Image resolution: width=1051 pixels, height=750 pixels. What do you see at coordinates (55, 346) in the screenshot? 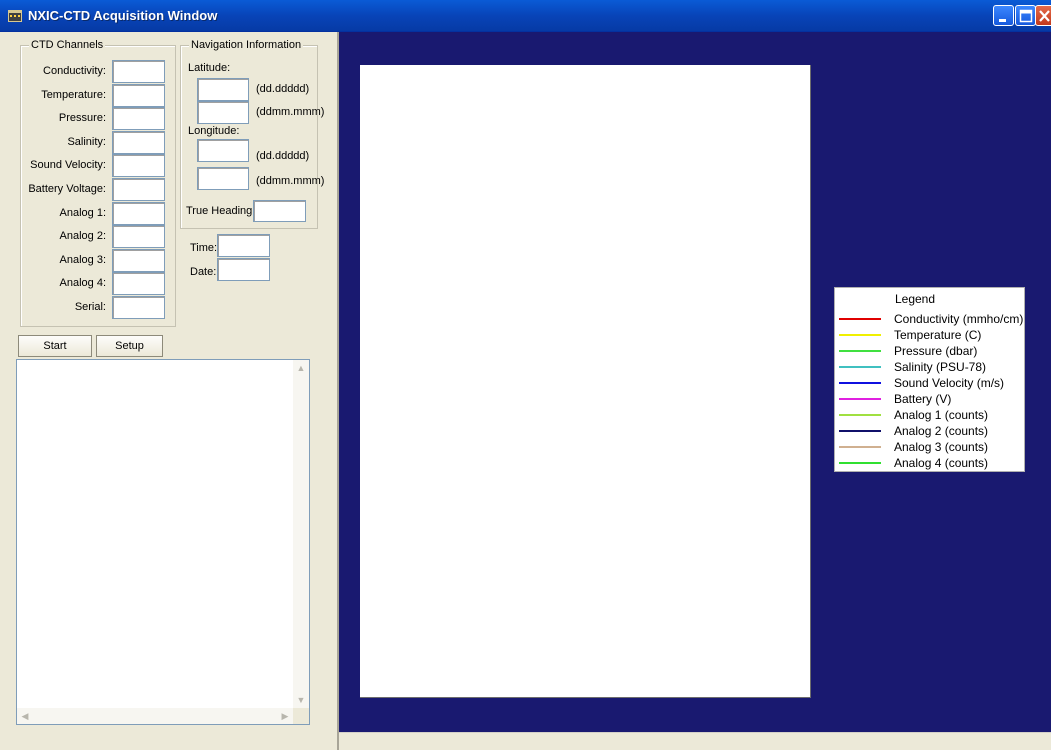
I see `start-button: Start` at bounding box center [55, 346].